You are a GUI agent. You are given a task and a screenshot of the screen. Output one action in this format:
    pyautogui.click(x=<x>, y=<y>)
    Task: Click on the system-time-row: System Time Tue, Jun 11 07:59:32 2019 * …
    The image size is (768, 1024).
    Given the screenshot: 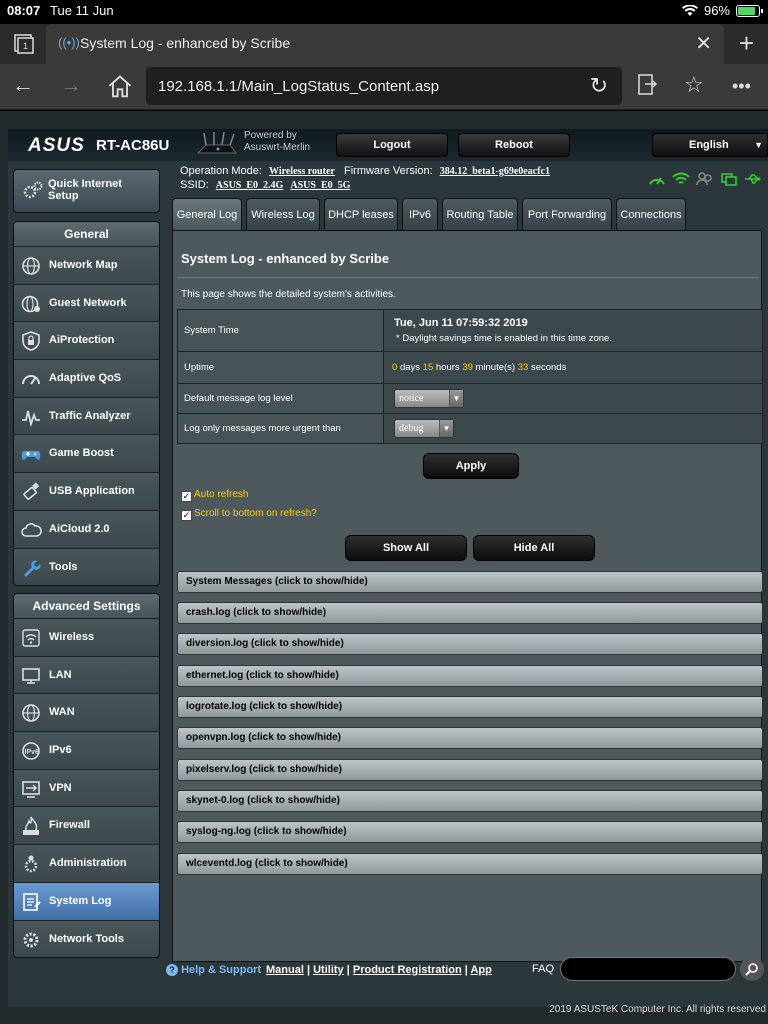 What is the action you would take?
    pyautogui.click(x=470, y=330)
    